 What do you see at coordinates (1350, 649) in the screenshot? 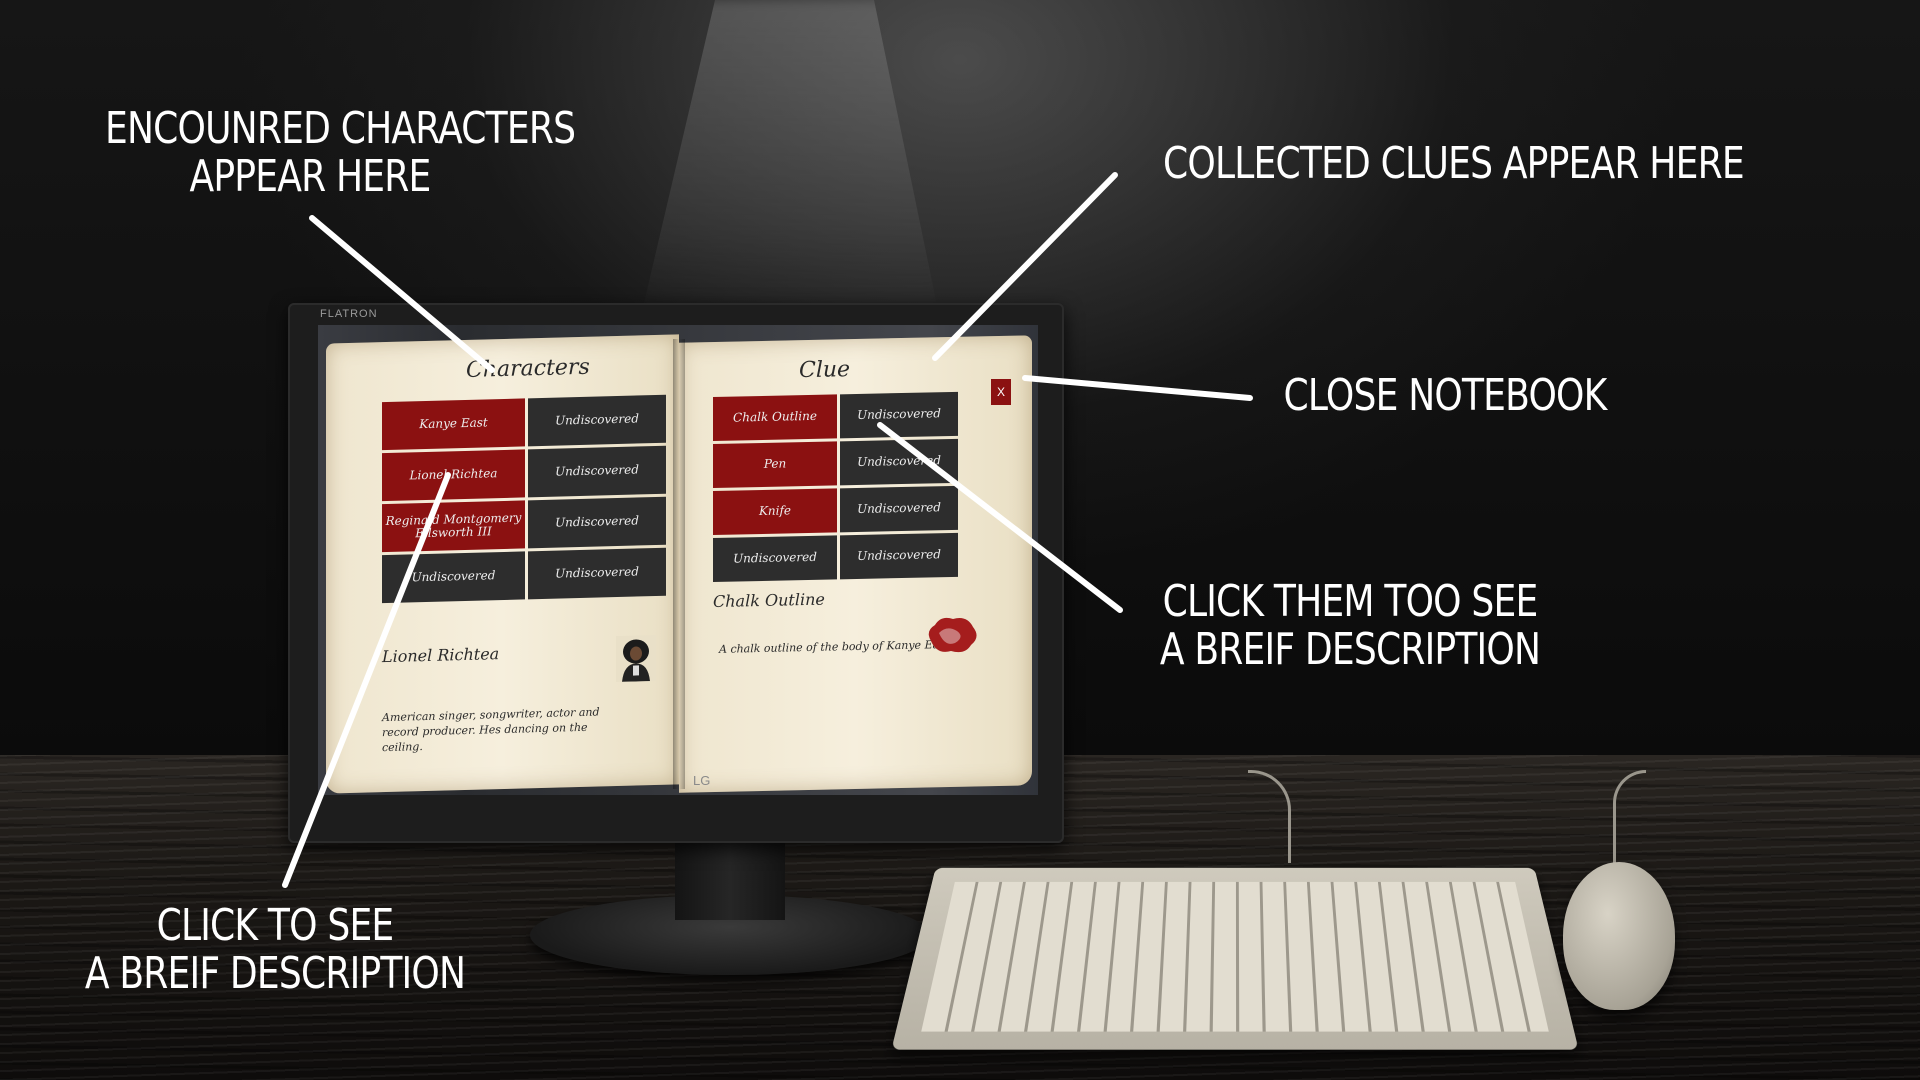
I see `callout-clue-click-line2: A BREIF DESCRIPTION` at bounding box center [1350, 649].